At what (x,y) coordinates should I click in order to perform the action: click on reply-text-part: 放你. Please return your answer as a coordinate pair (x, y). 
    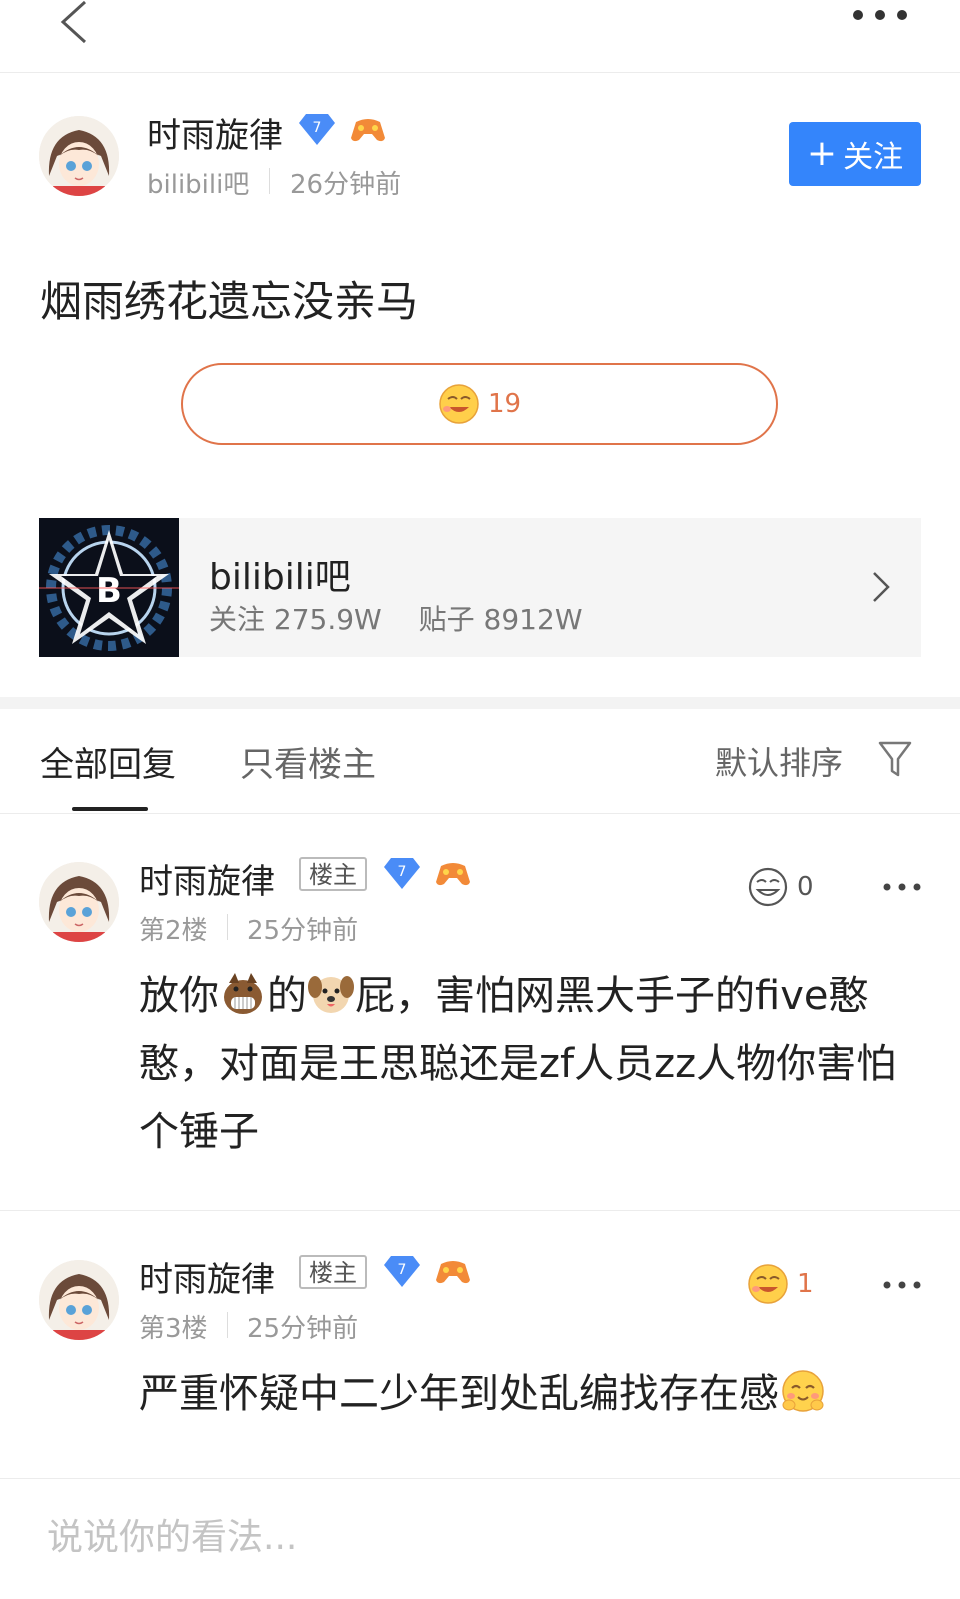
    Looking at the image, I should click on (179, 996).